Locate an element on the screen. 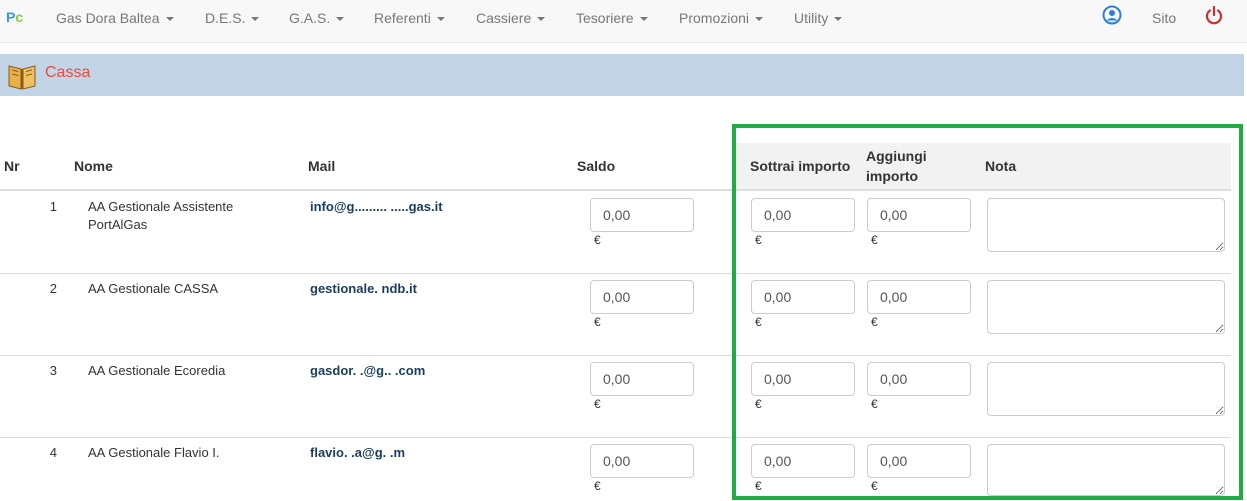 The width and height of the screenshot is (1247, 501). row-4-aggiungi-currency: € is located at coordinates (874, 486).